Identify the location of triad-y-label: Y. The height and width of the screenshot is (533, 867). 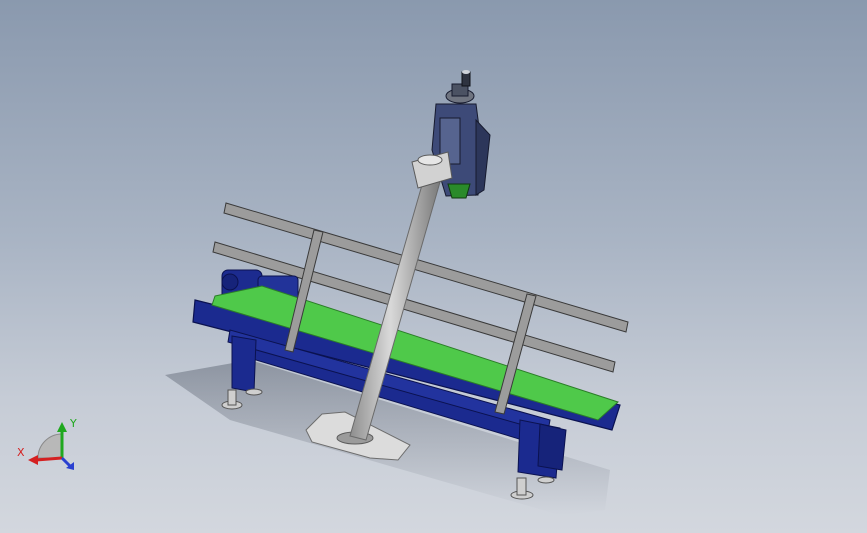
(73, 423).